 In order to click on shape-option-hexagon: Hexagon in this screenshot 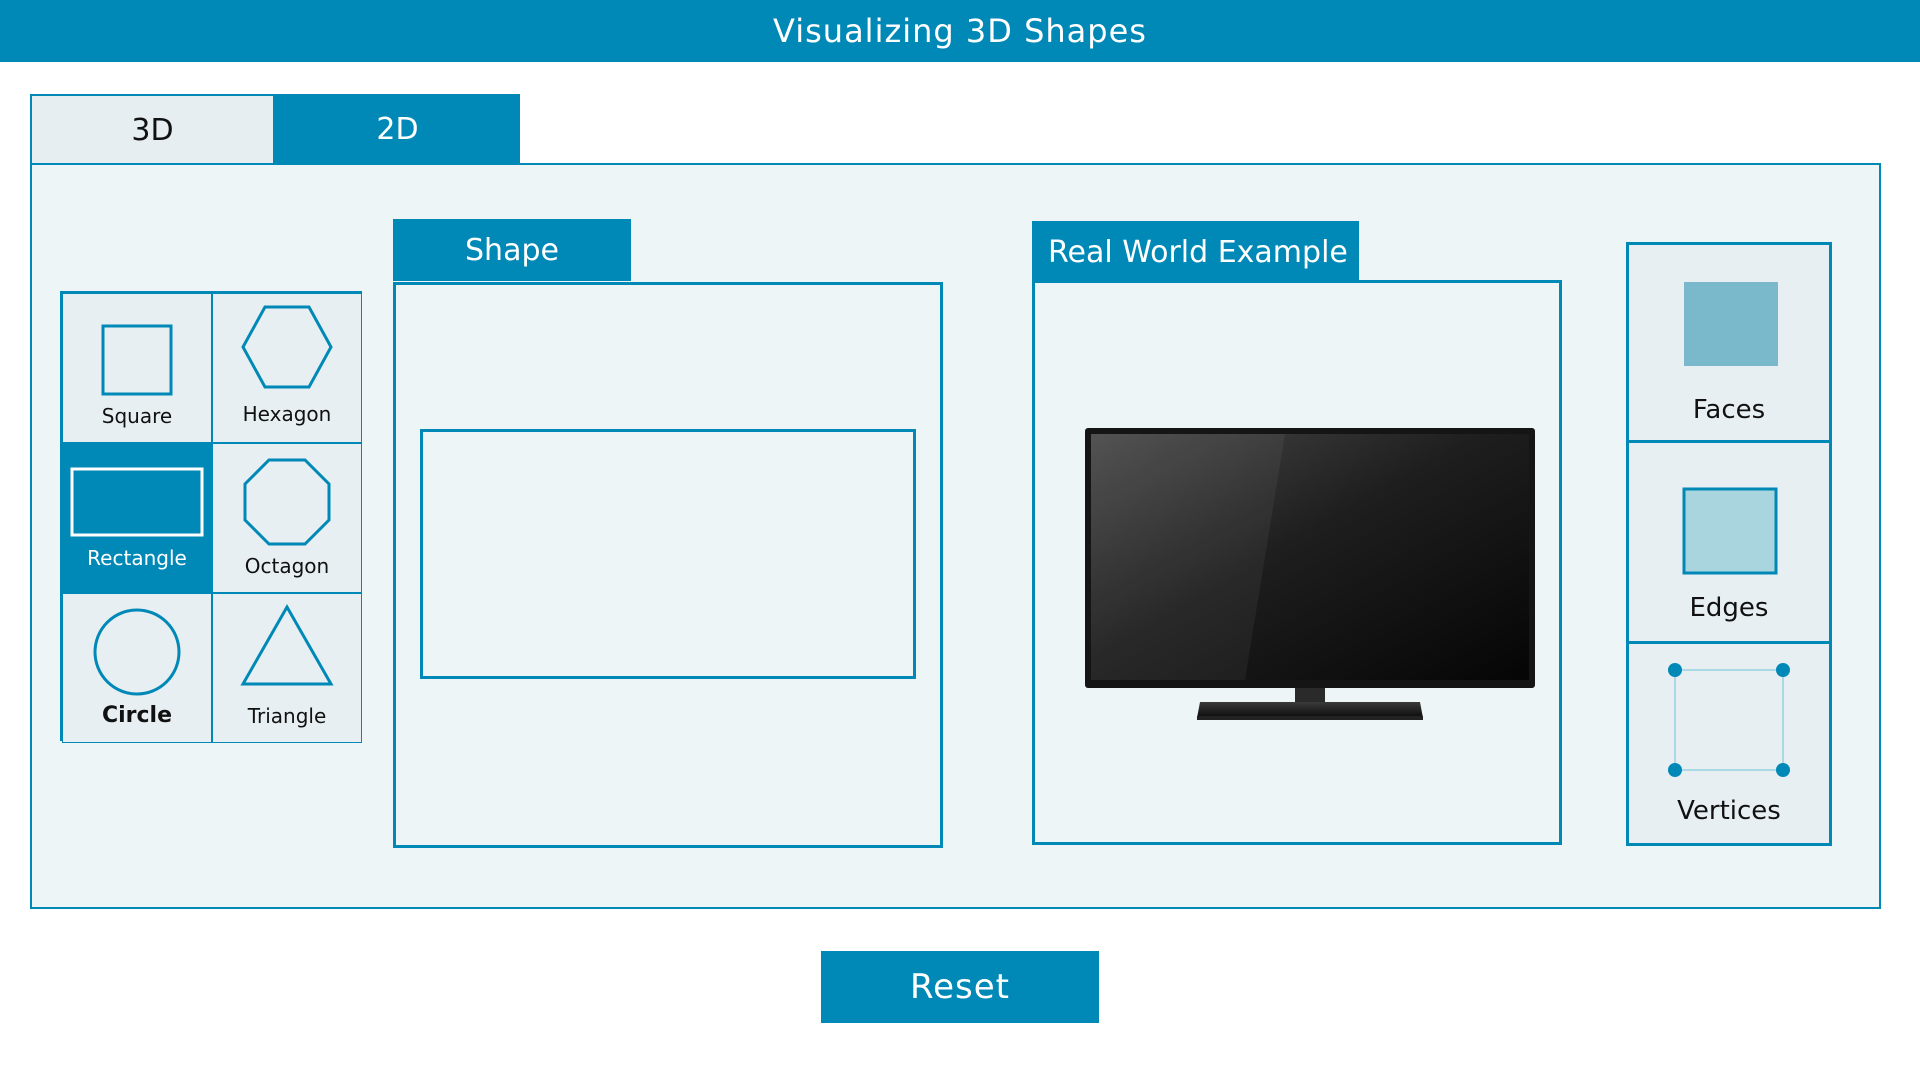, I will do `click(287, 368)`.